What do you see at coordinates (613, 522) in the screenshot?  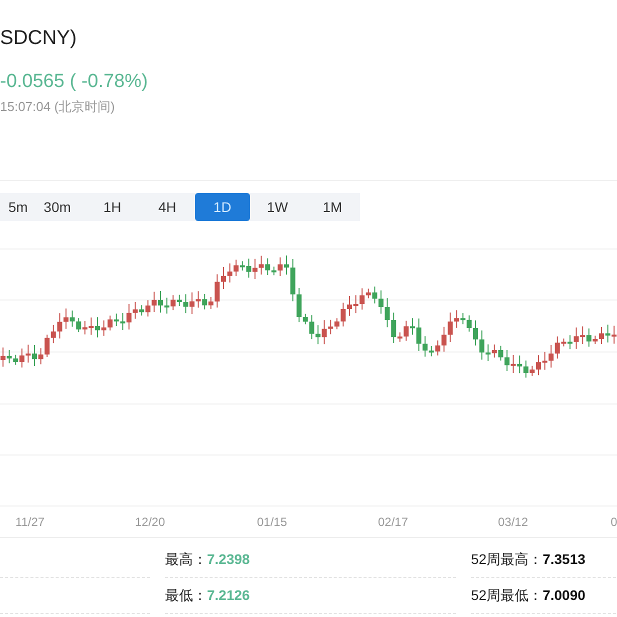 I see `axis-label: 0` at bounding box center [613, 522].